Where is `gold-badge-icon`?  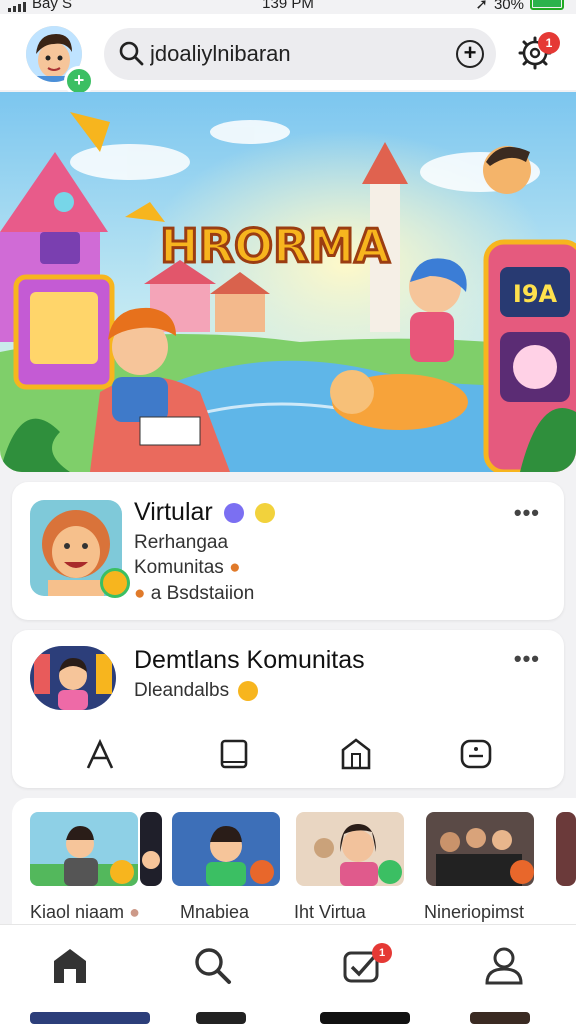 gold-badge-icon is located at coordinates (264, 513).